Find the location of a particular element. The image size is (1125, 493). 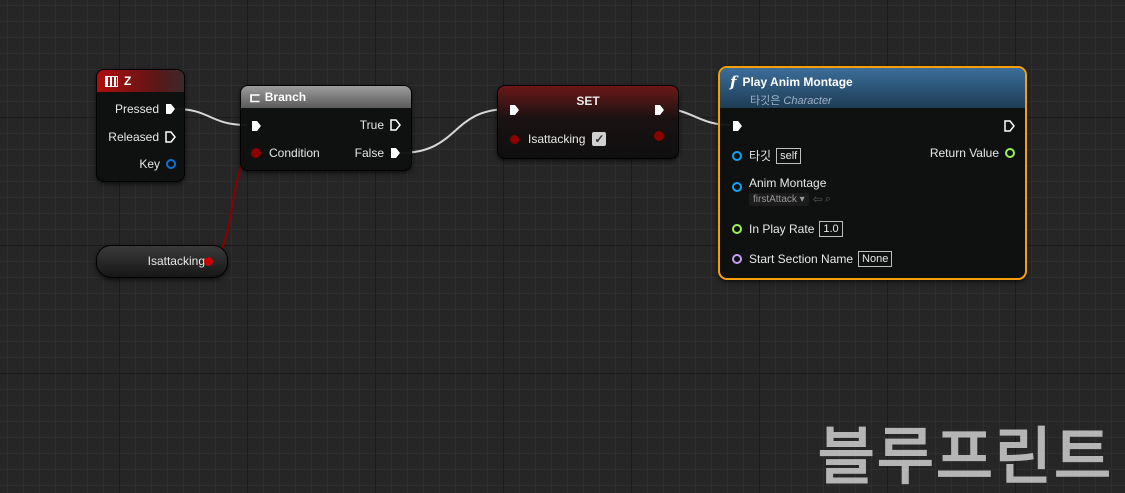

name-pin-icon is located at coordinates (737, 259).